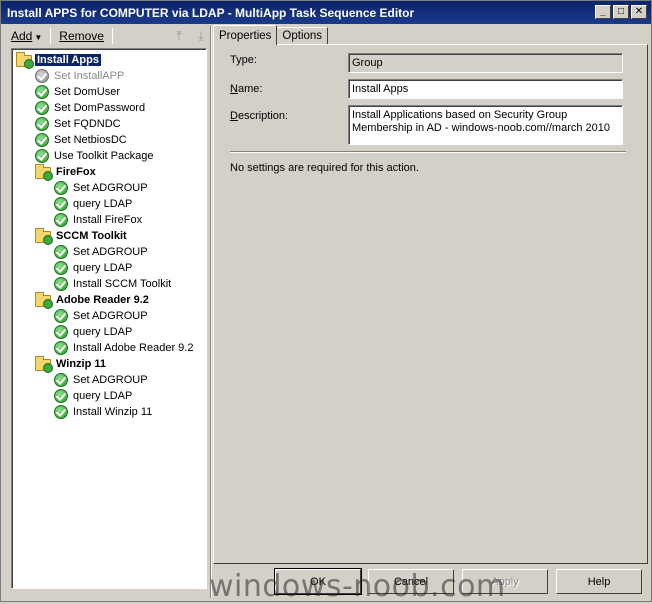 The height and width of the screenshot is (604, 652). I want to click on separator, so click(428, 152).